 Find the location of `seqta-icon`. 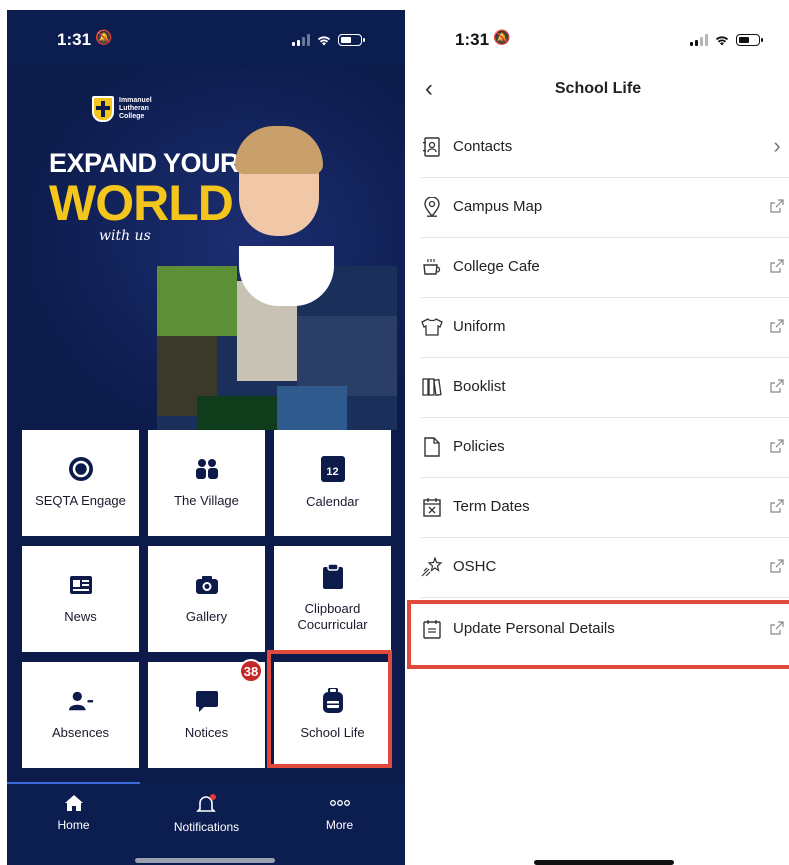

seqta-icon is located at coordinates (81, 469).